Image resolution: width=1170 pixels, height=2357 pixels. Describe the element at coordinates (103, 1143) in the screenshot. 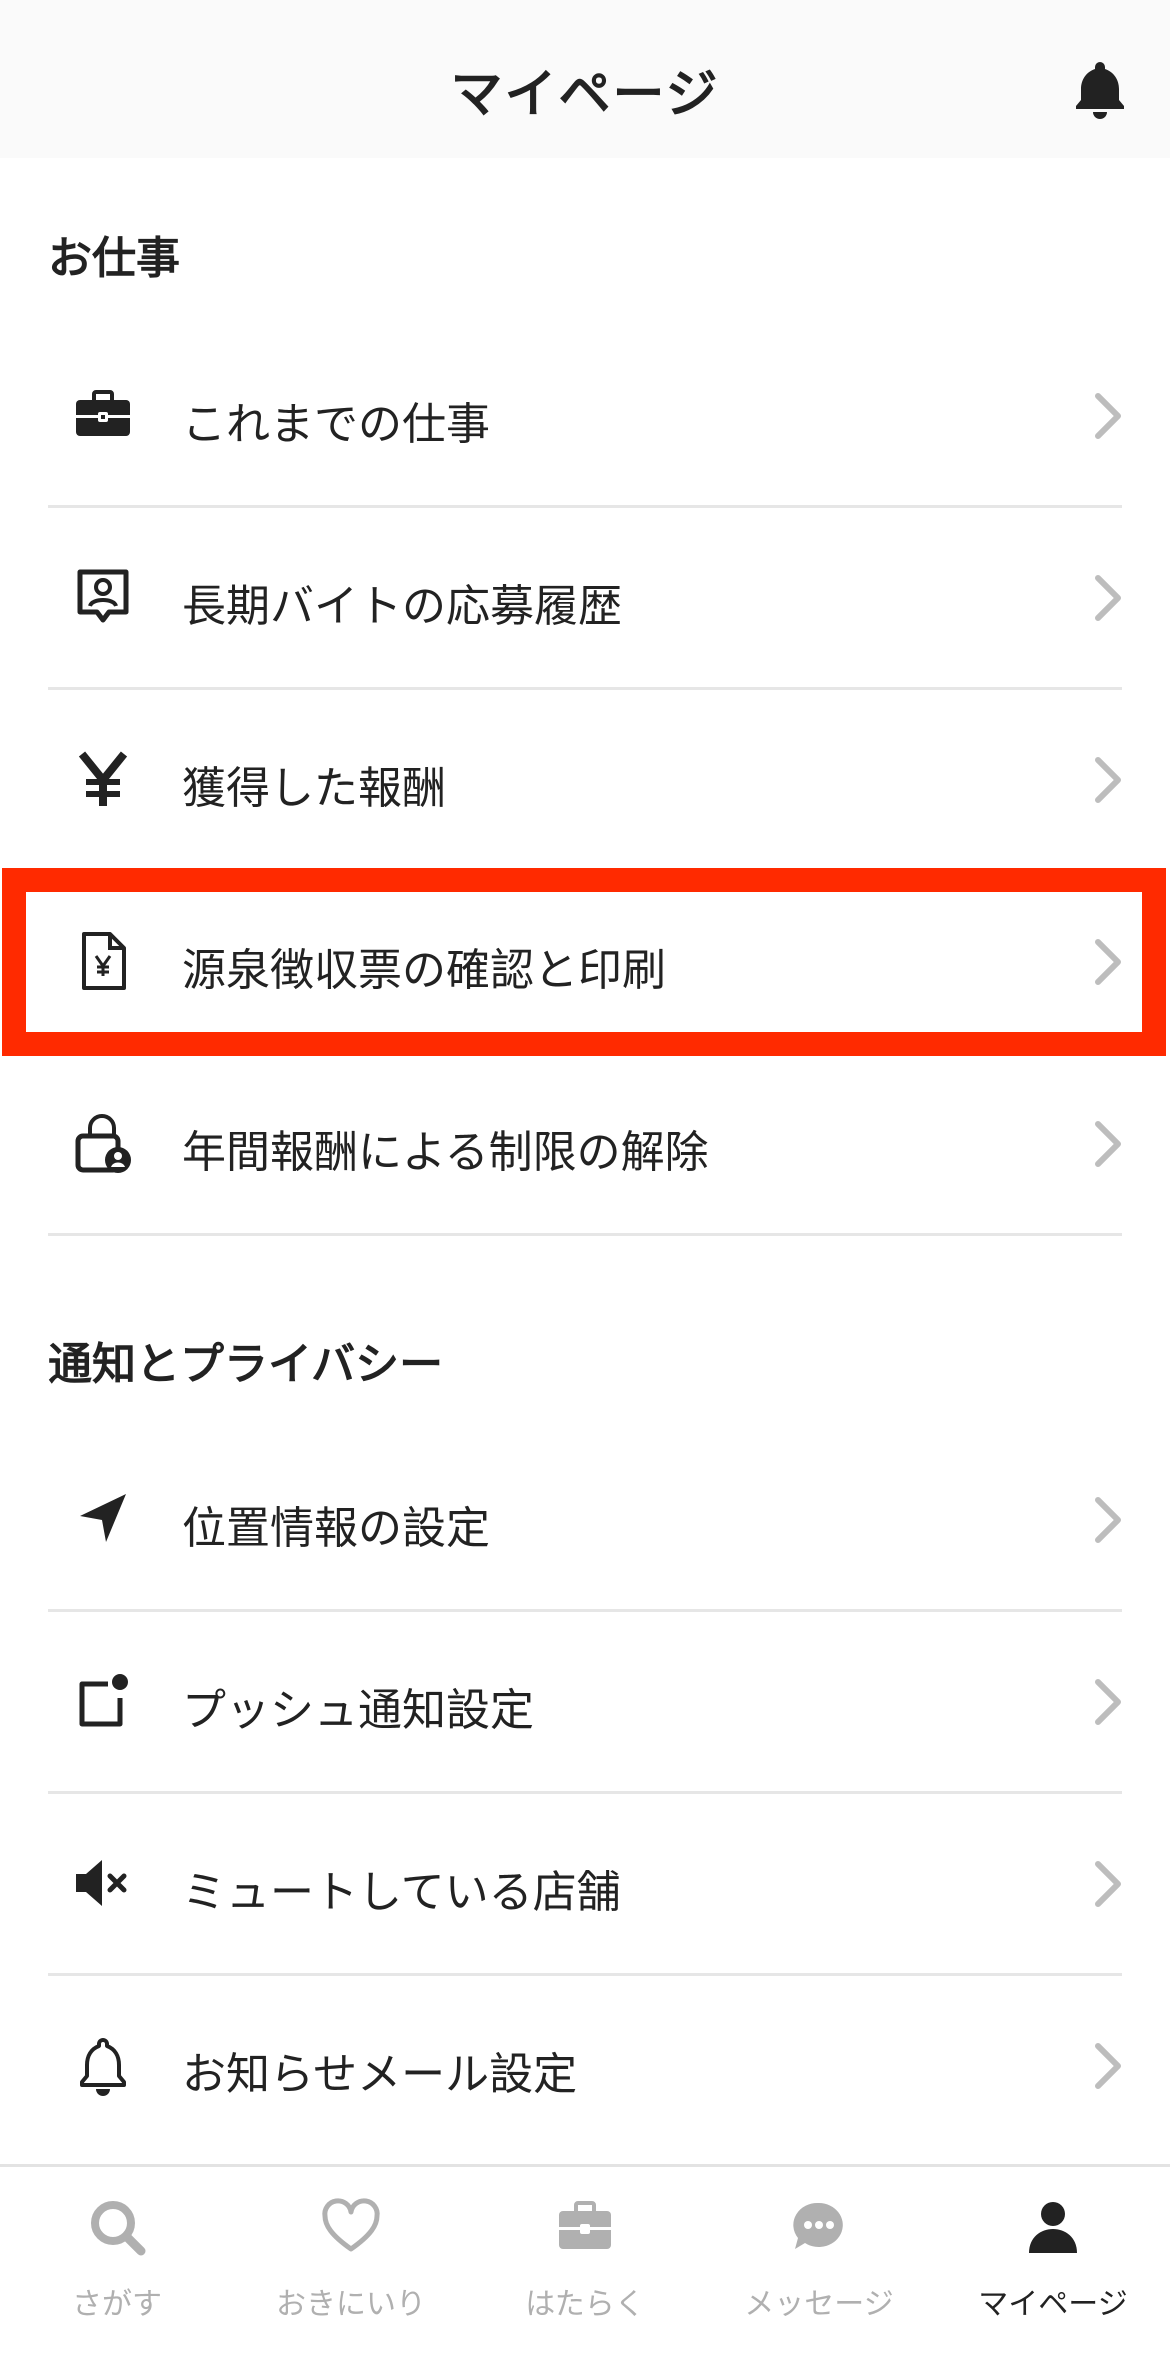

I see `unlock-user-icon` at that location.